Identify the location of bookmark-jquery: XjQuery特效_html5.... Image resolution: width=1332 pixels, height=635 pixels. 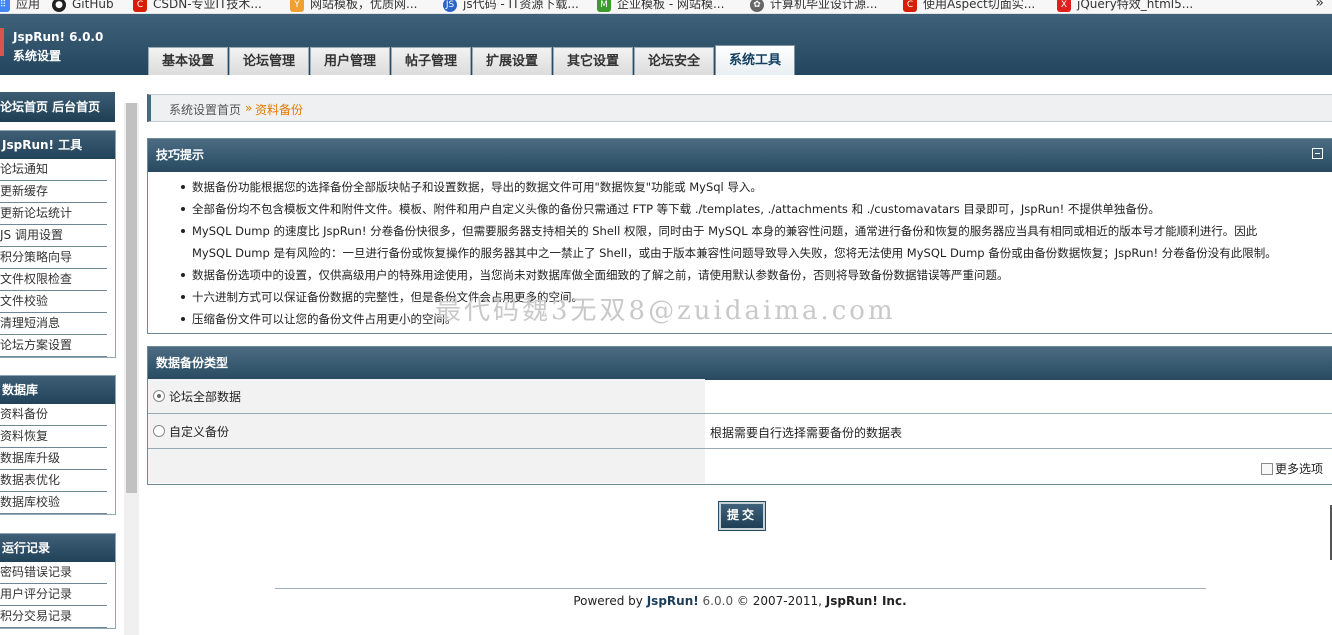
(1125, 6).